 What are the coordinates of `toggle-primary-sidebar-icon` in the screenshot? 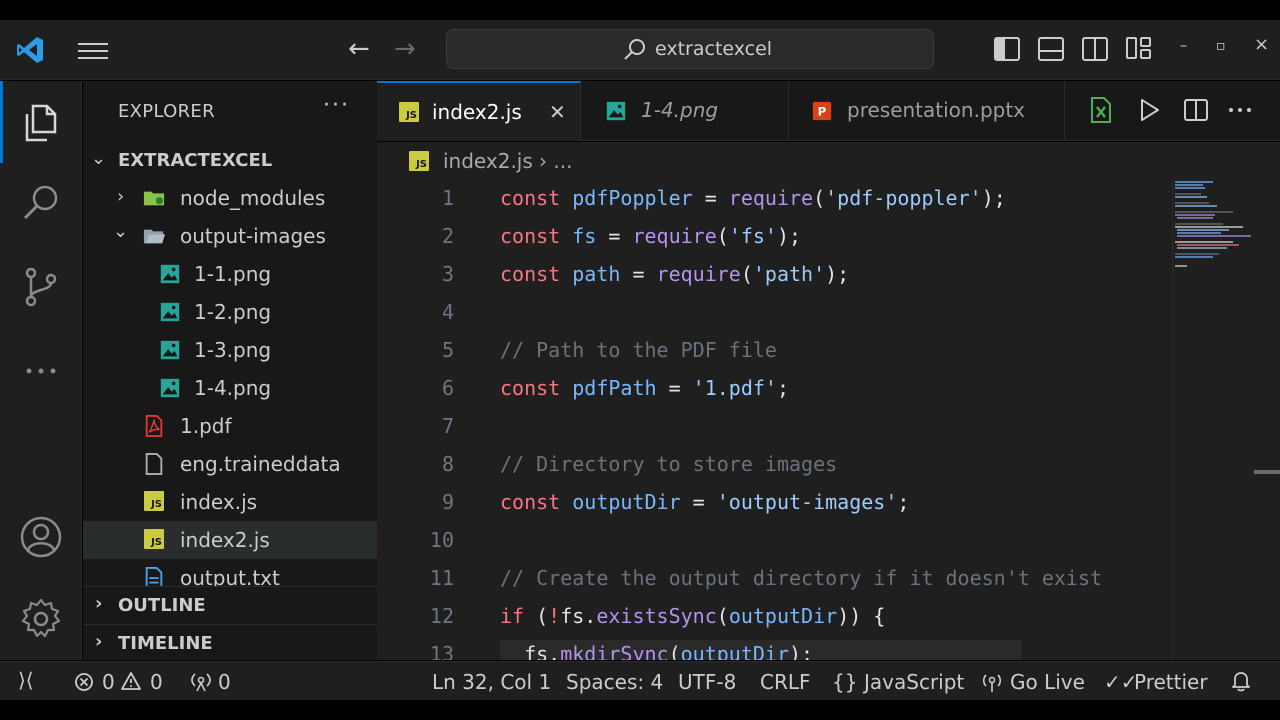 It's located at (1007, 49).